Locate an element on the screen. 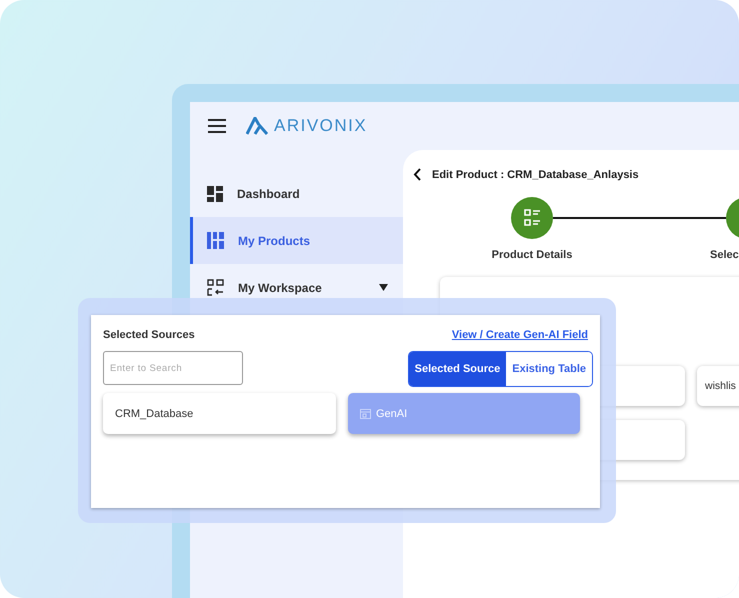 Image resolution: width=739 pixels, height=598 pixels. sidebar-item: Dashboard is located at coordinates (296, 193).